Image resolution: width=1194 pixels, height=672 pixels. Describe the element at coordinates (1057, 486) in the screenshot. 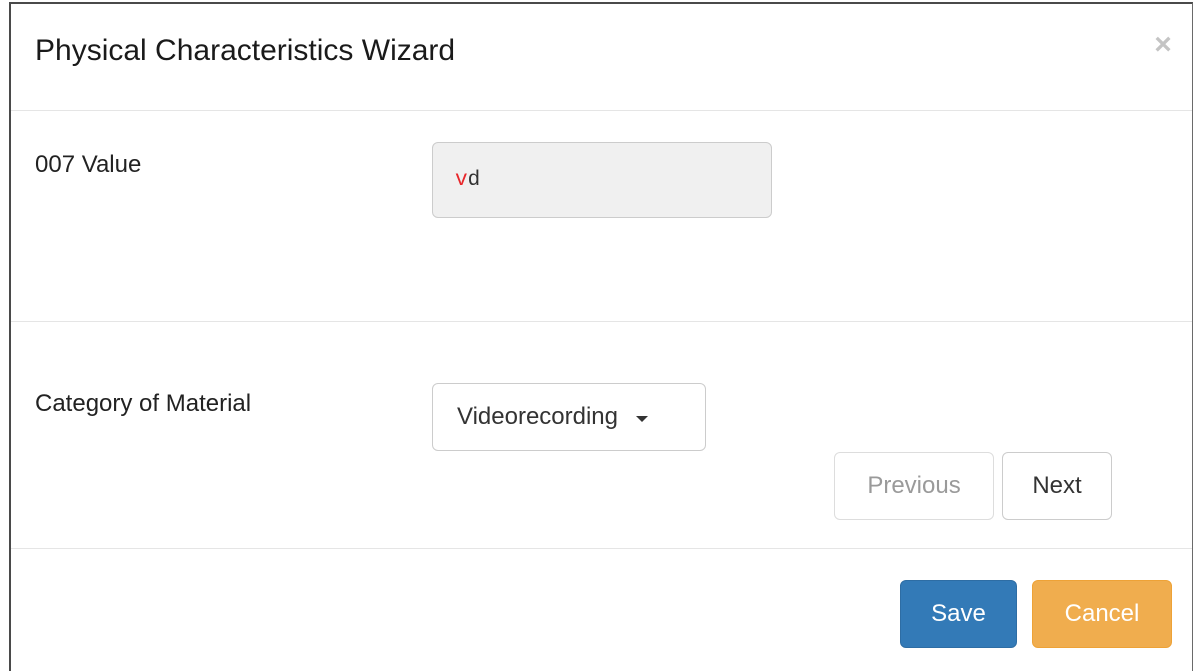

I see `next-button: Next` at that location.